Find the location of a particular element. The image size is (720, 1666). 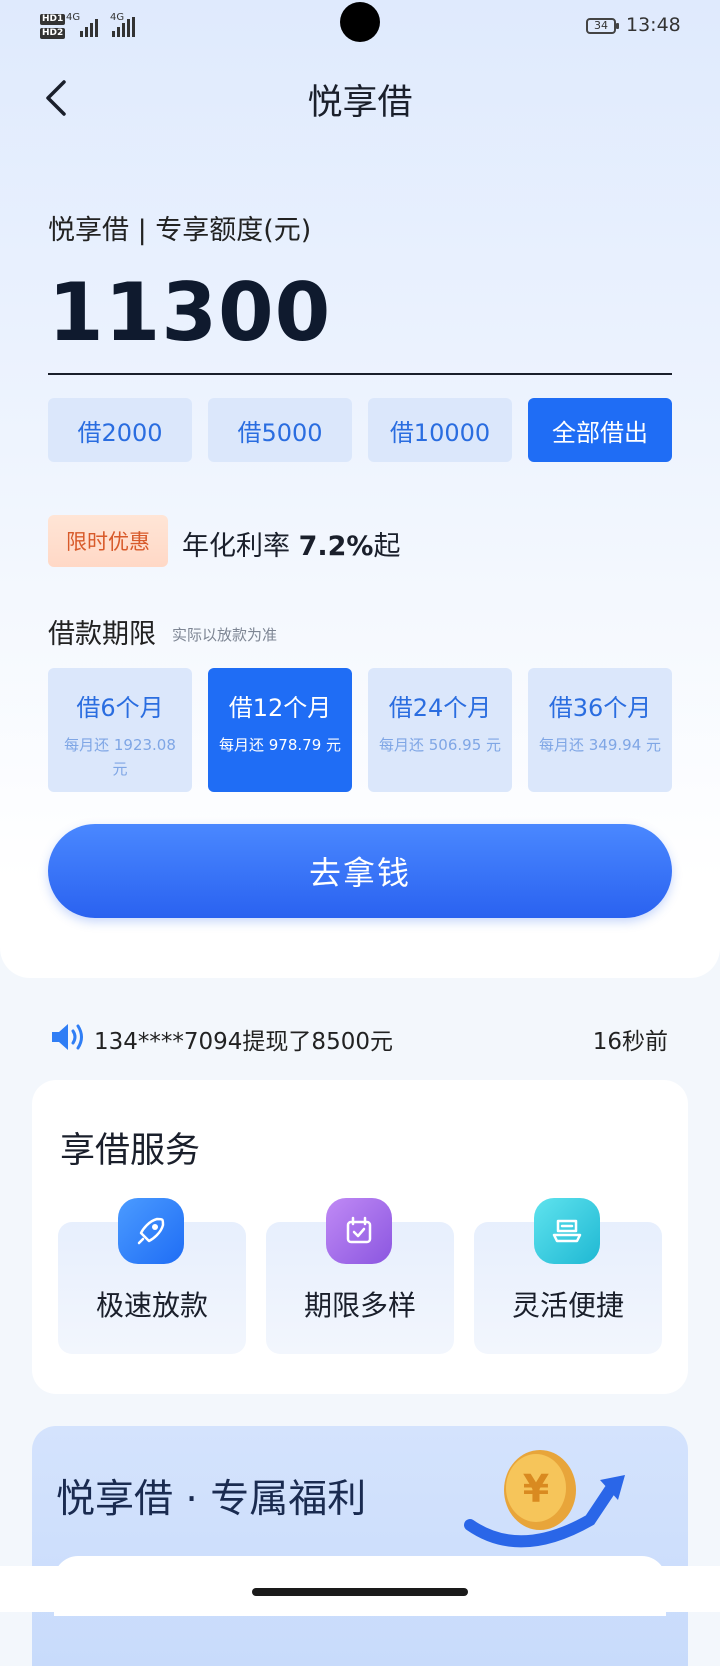

term-note: 实际以放款为准 is located at coordinates (225, 635).